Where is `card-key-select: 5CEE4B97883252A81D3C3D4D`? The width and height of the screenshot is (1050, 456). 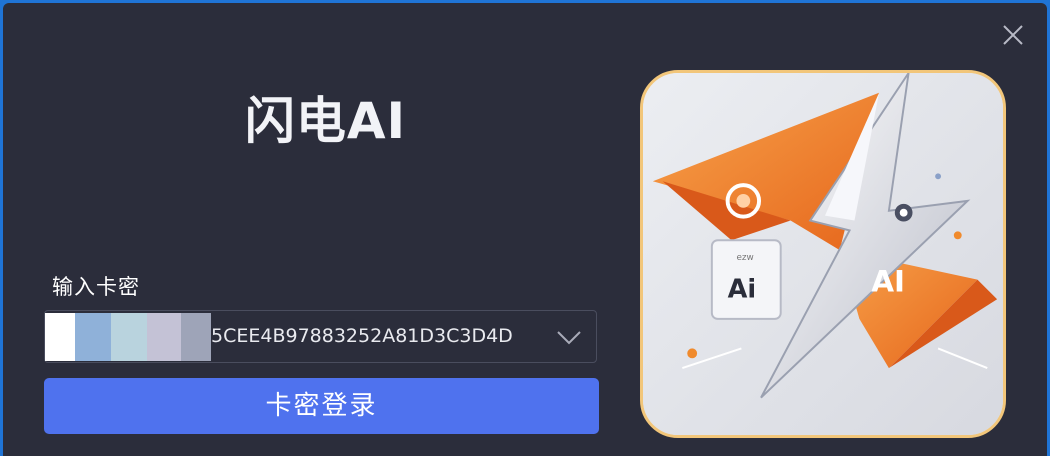 card-key-select: 5CEE4B97883252A81D3C3D4D is located at coordinates (320, 336).